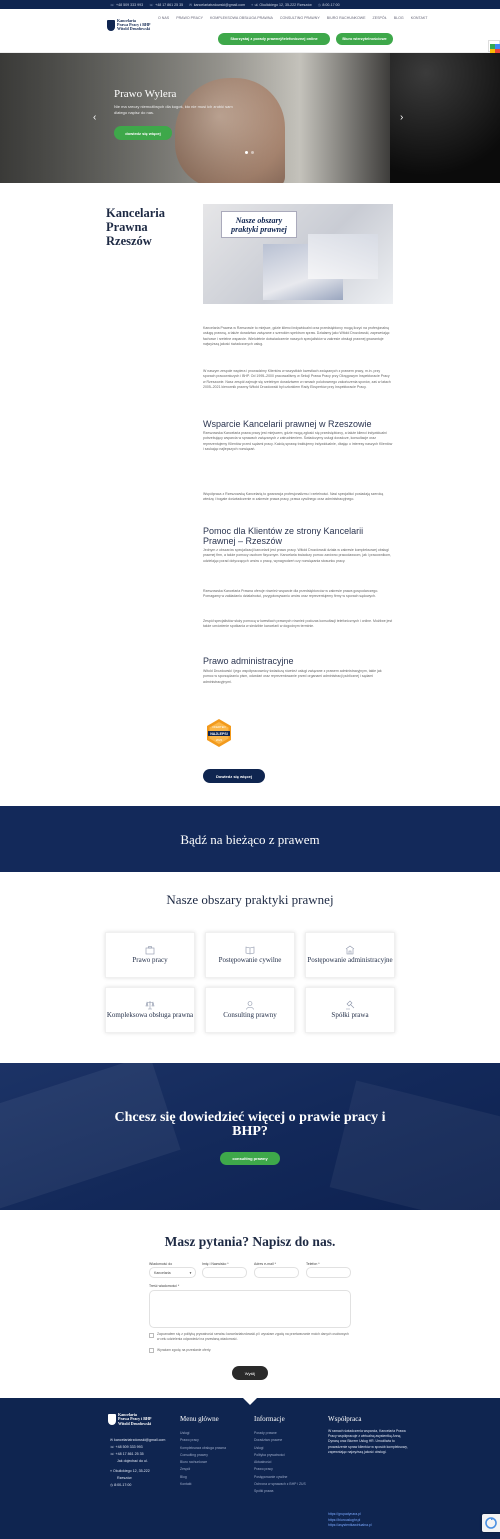 Image resolution: width=500 pixels, height=1539 pixels. I want to click on recaptcha-badge-icon, so click(491, 1523).